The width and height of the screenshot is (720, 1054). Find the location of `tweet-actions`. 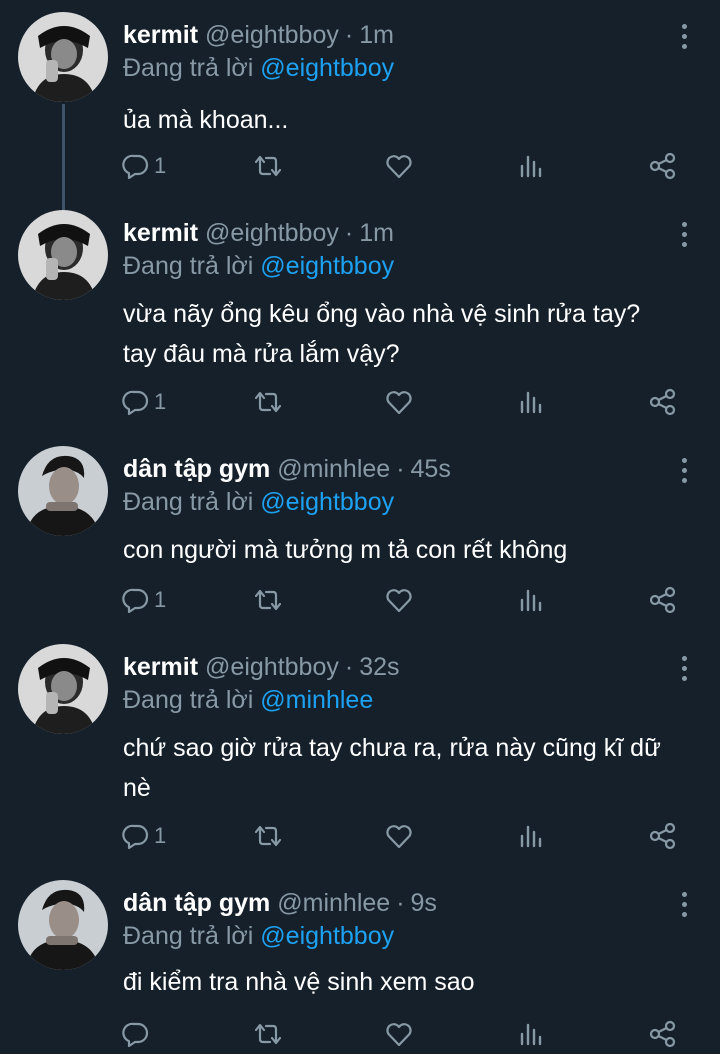

tweet-actions is located at coordinates (360, 1034).